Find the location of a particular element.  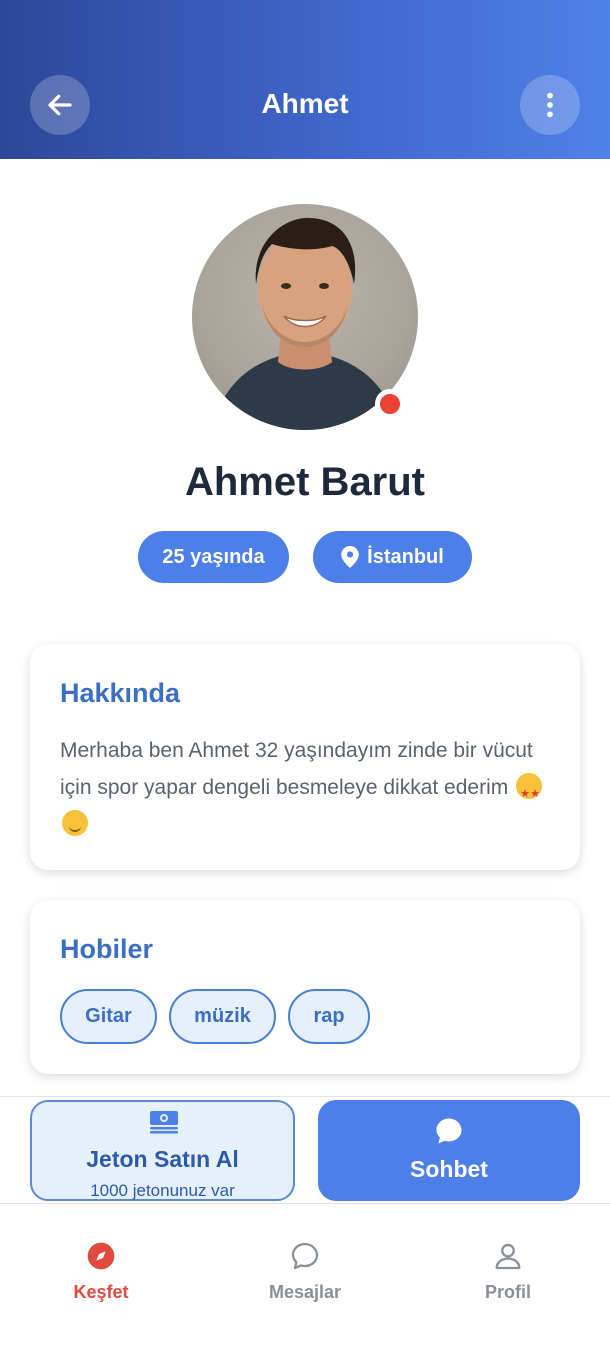

chat-label: Sohbet is located at coordinates (449, 1169).